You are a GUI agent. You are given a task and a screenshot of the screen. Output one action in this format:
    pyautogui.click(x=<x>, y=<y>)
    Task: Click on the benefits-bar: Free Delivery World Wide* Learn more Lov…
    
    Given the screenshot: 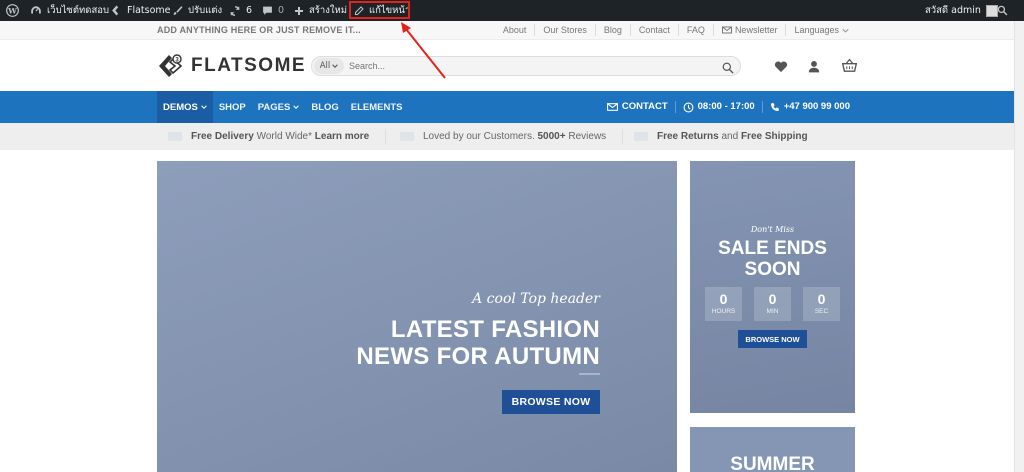 What is the action you would take?
    pyautogui.click(x=507, y=136)
    